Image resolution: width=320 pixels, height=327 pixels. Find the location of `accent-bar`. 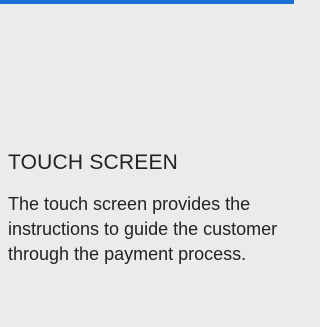

accent-bar is located at coordinates (147, 2).